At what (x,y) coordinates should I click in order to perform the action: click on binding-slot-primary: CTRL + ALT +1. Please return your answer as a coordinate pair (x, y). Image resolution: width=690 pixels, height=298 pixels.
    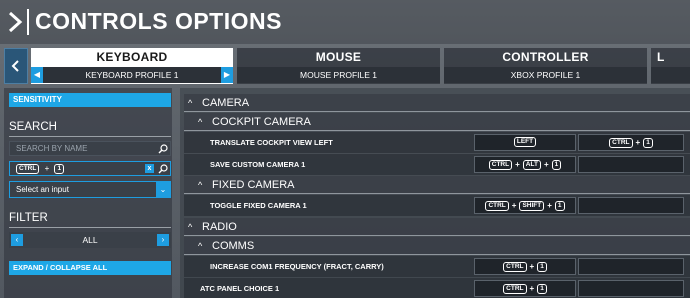
    Looking at the image, I should click on (525, 164).